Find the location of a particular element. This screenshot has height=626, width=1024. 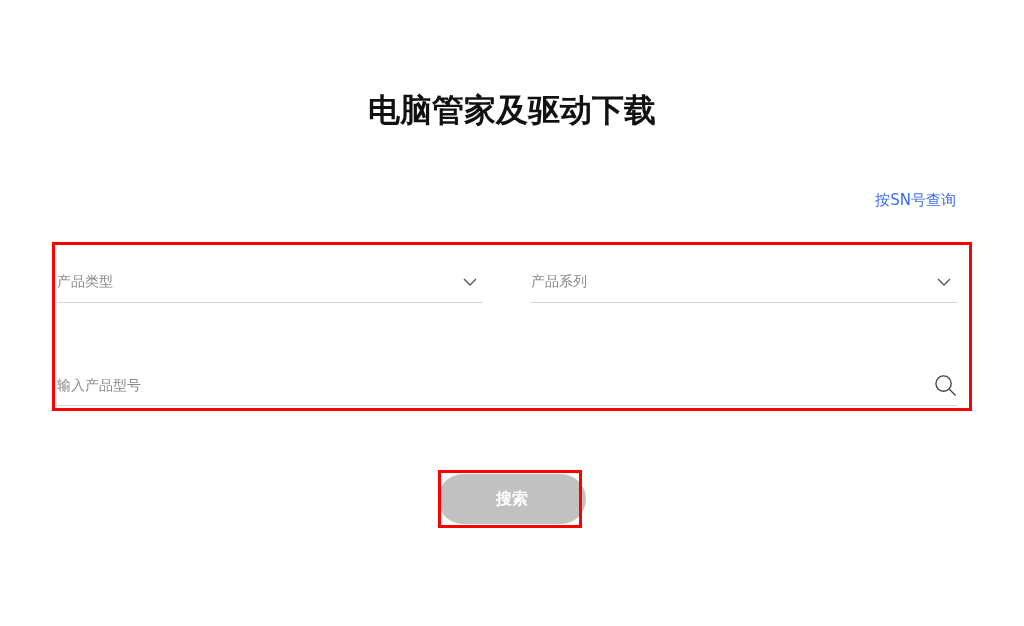

dropdown-field: 产品系列 is located at coordinates (744, 282).